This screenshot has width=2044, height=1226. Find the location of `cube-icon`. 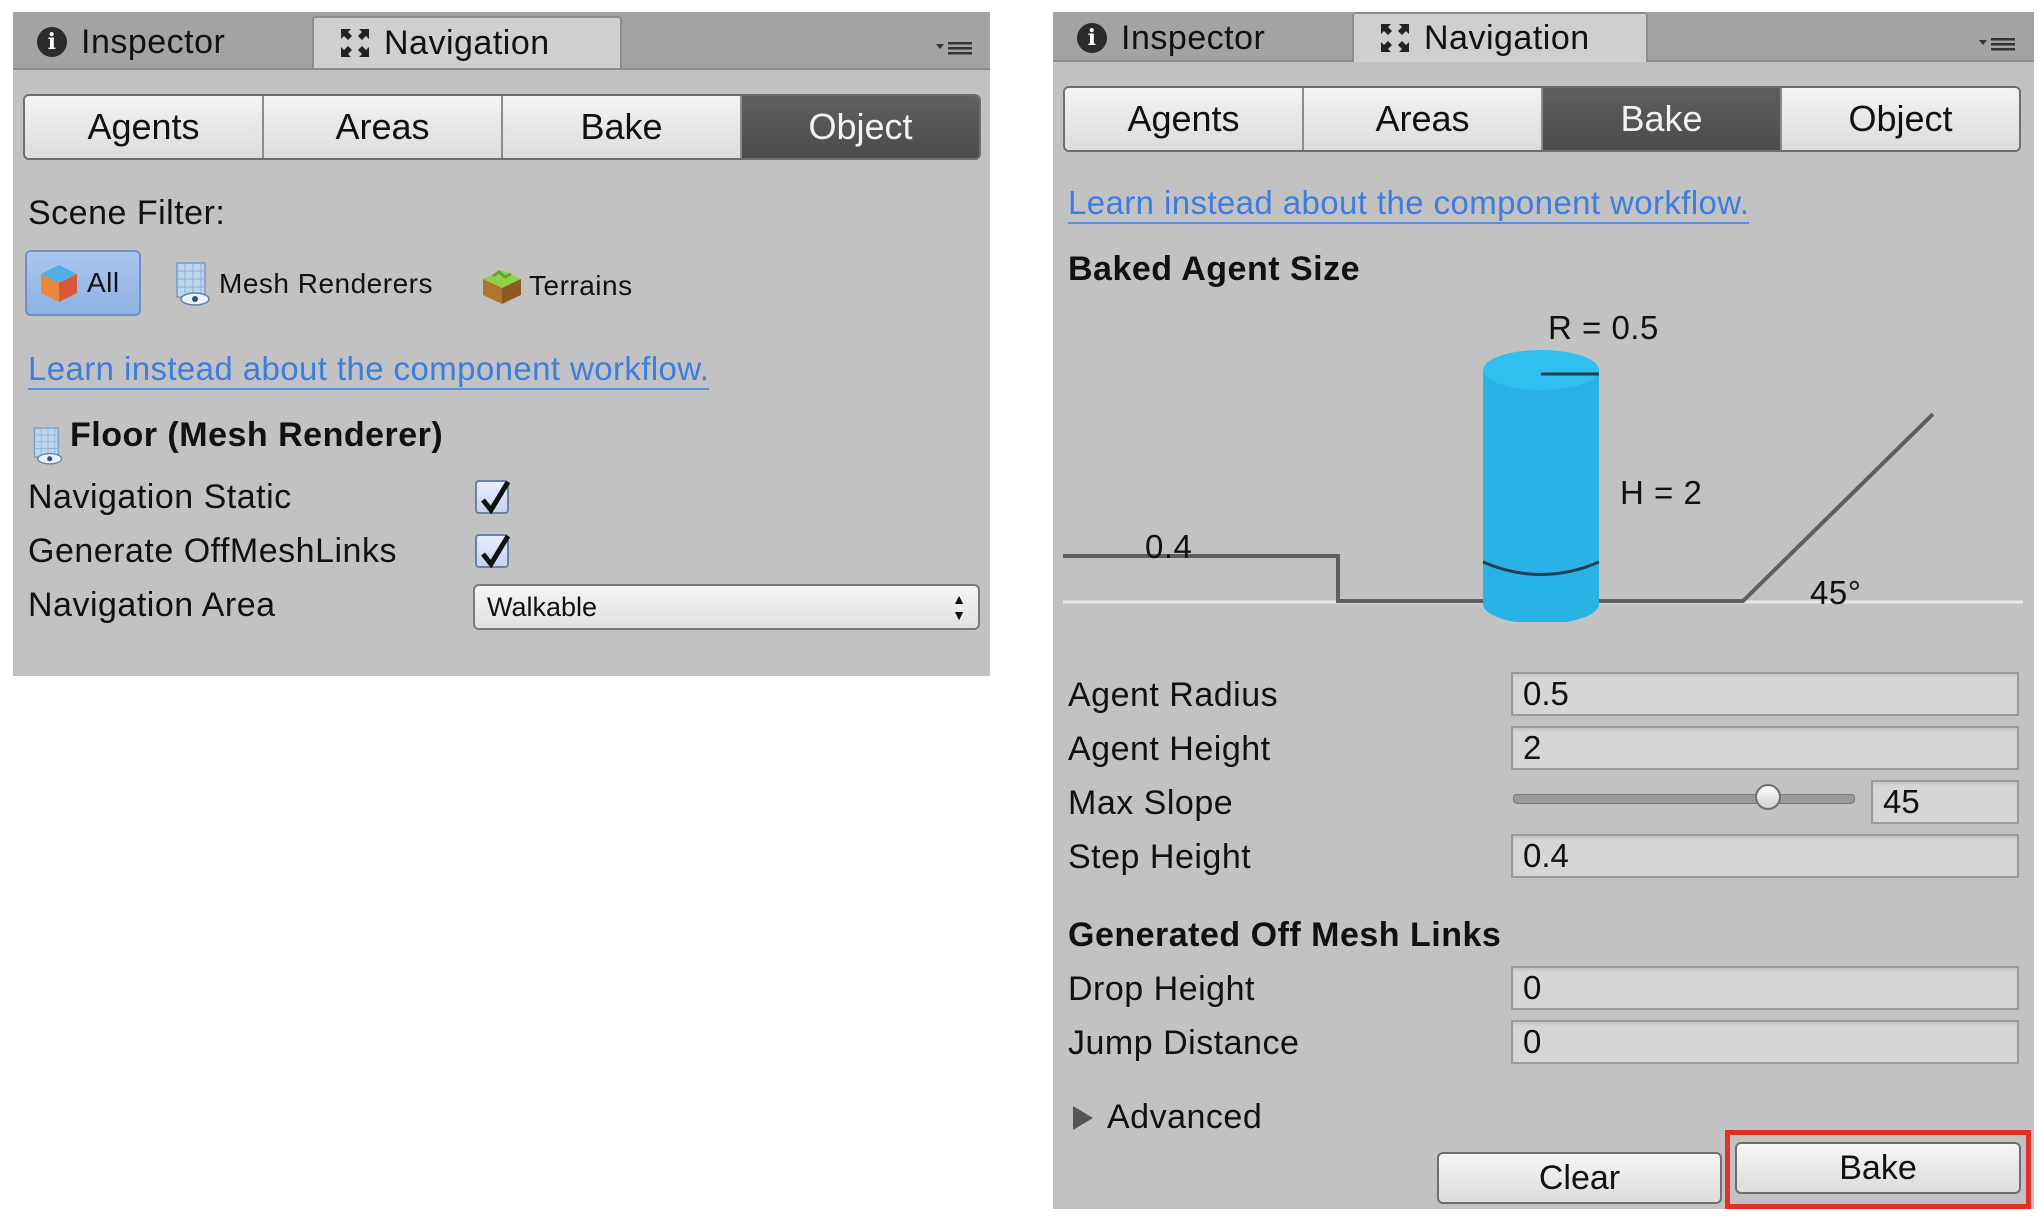

cube-icon is located at coordinates (59, 283).